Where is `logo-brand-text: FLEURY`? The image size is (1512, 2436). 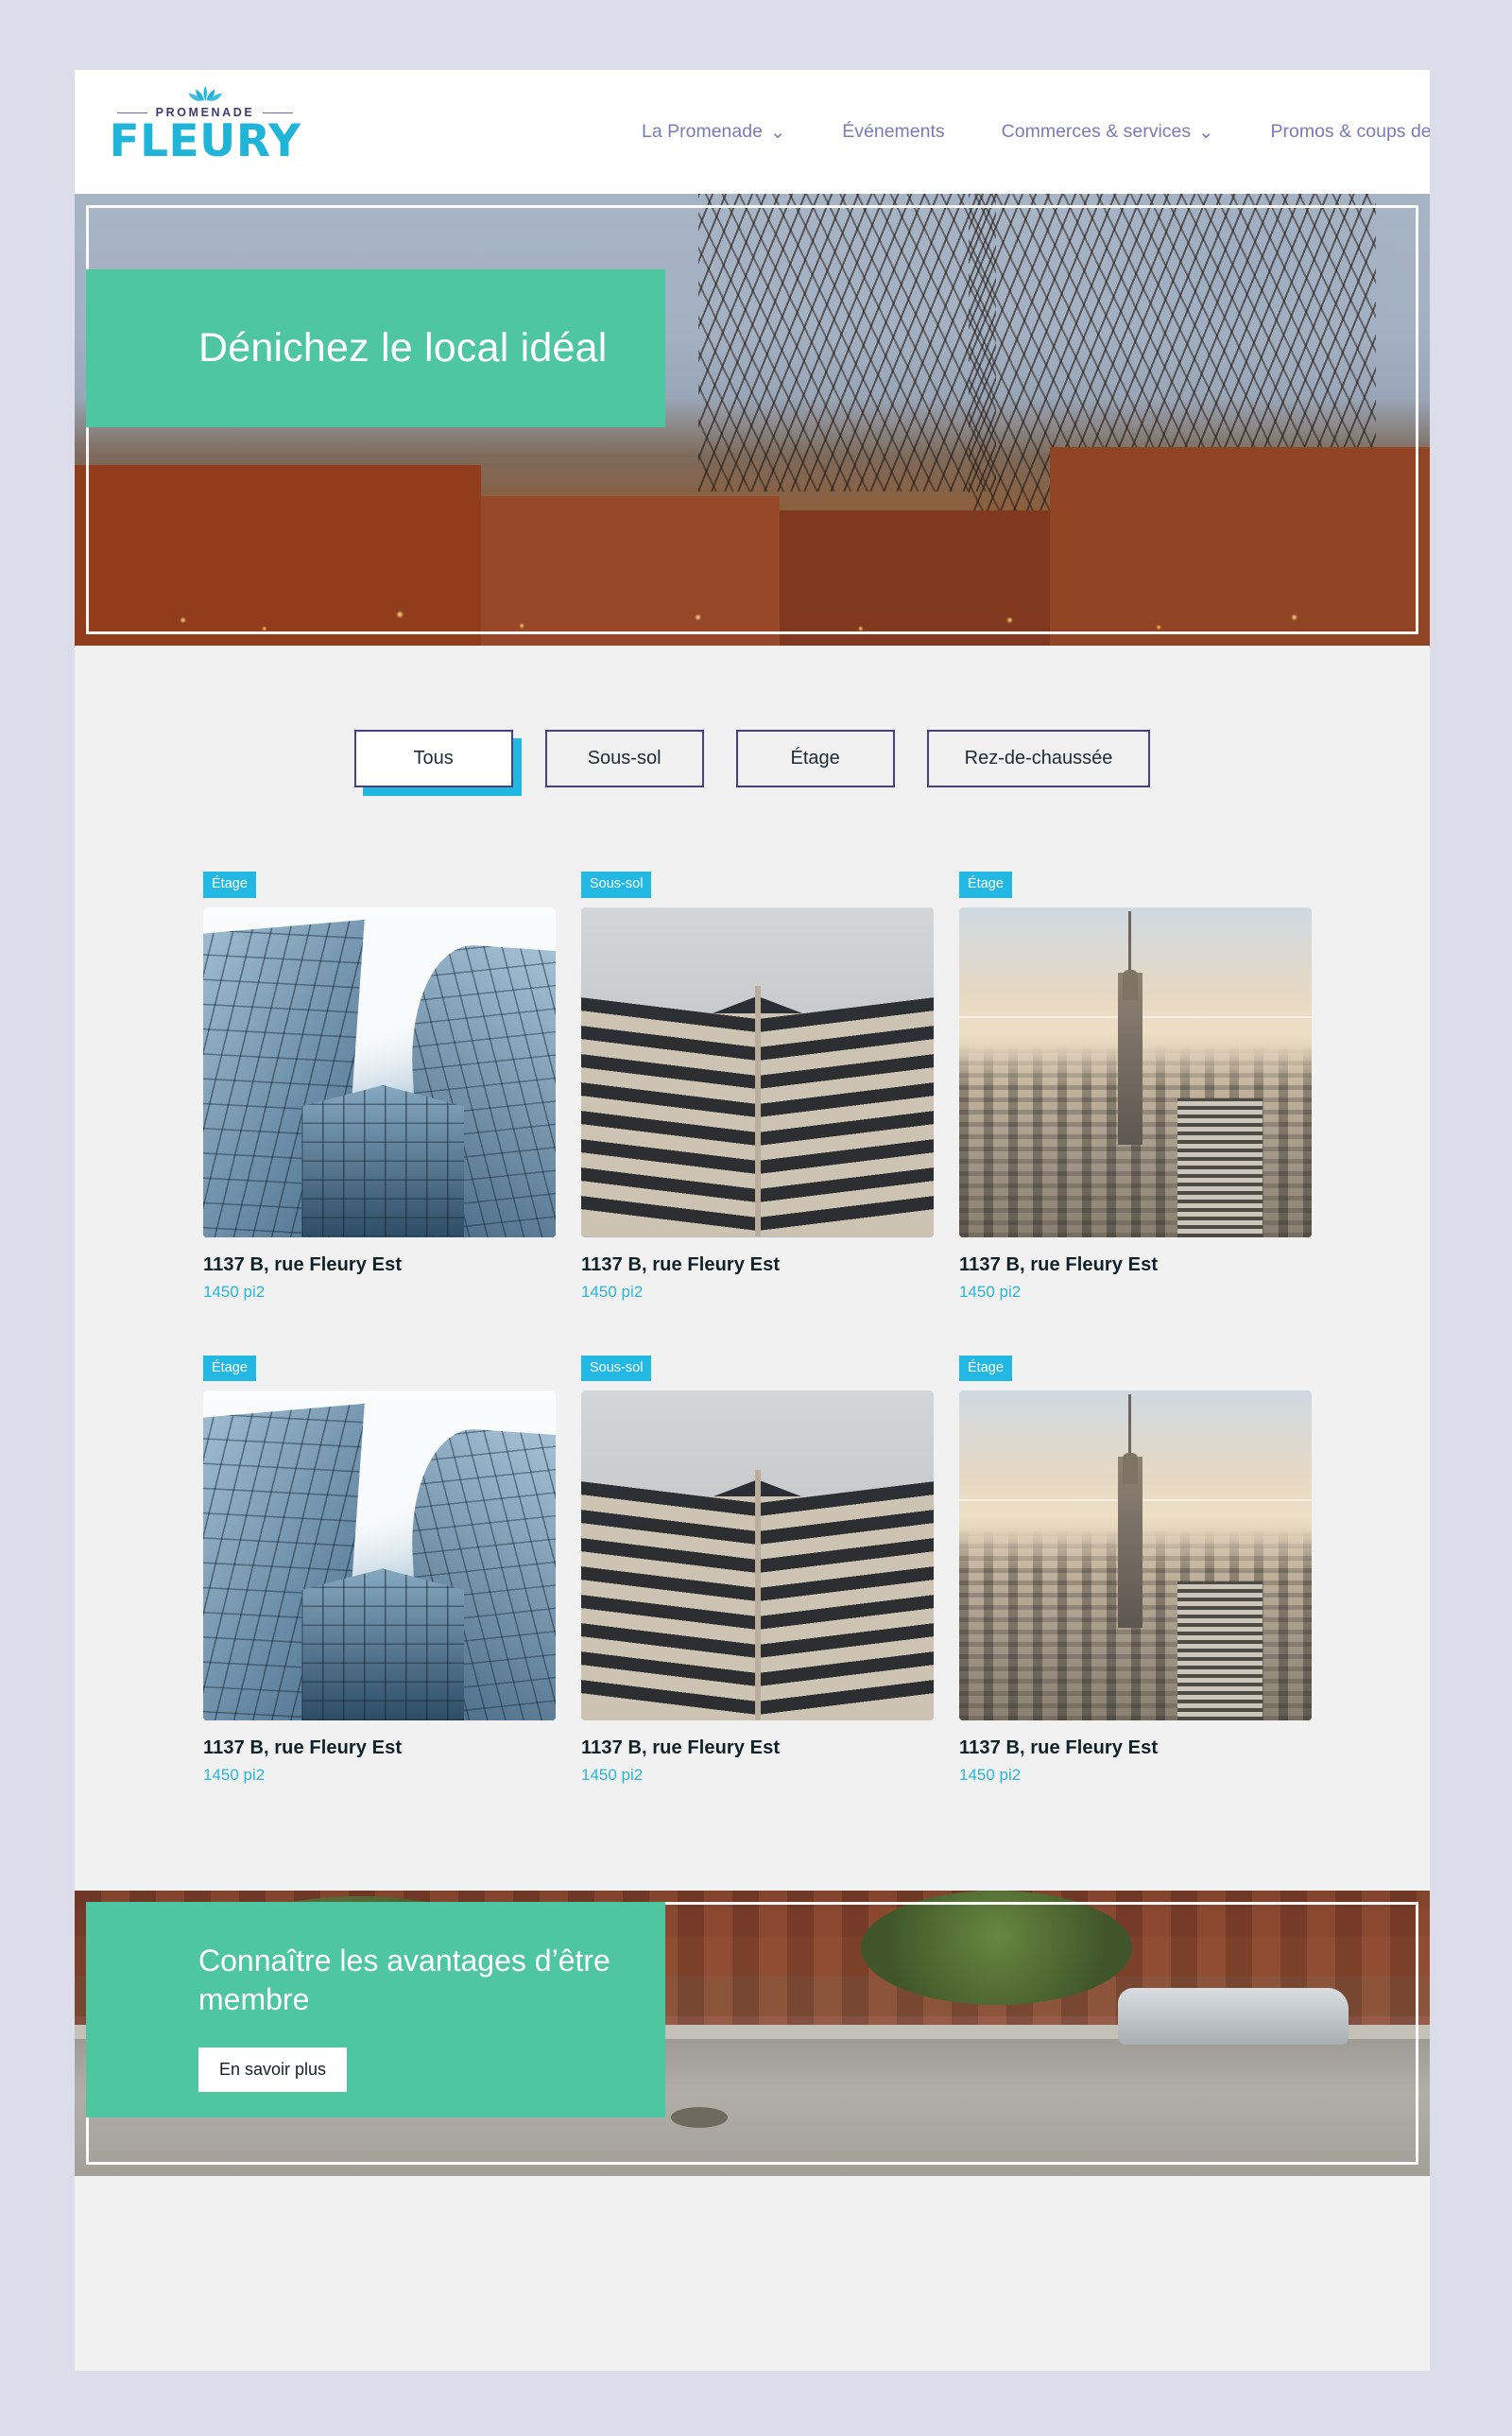
logo-brand-text: FLEURY is located at coordinates (205, 141).